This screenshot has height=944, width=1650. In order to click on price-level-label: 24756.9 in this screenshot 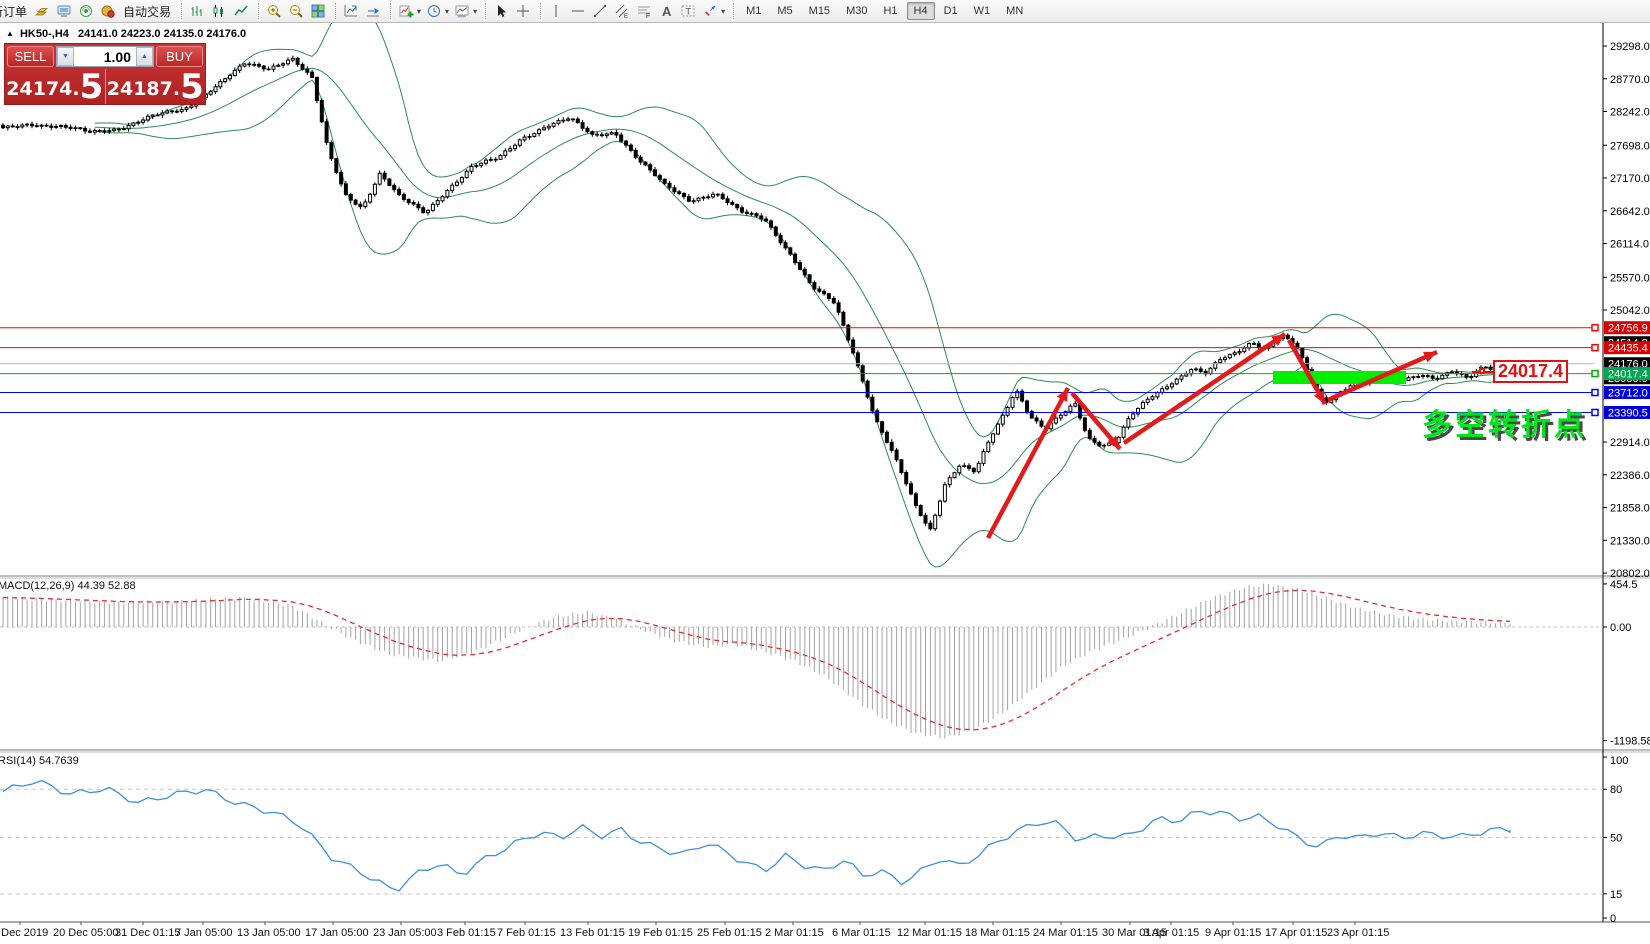, I will do `click(1628, 329)`.